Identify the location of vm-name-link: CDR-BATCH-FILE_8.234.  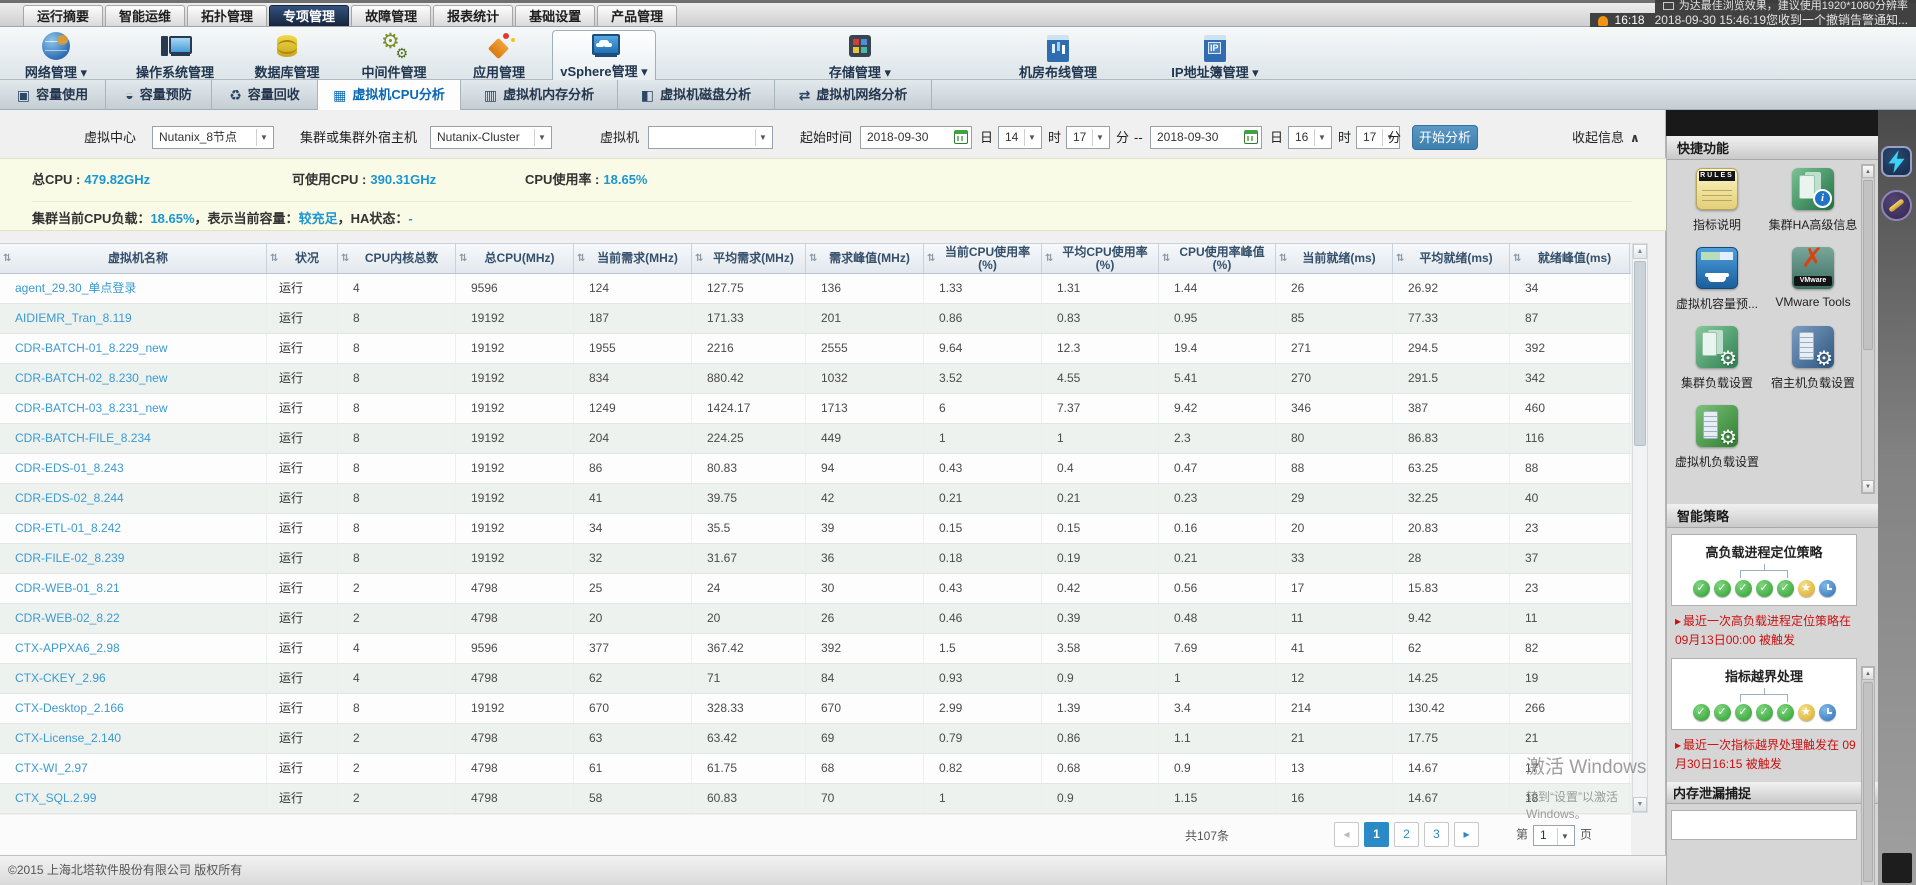
(133, 438).